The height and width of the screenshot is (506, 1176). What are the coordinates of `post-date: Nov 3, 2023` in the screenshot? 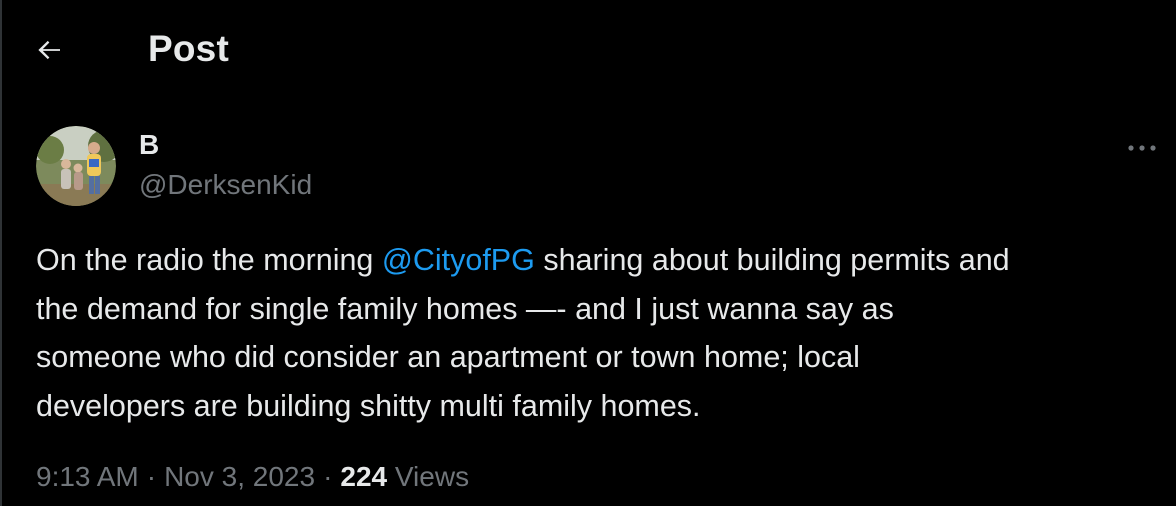 It's located at (239, 476).